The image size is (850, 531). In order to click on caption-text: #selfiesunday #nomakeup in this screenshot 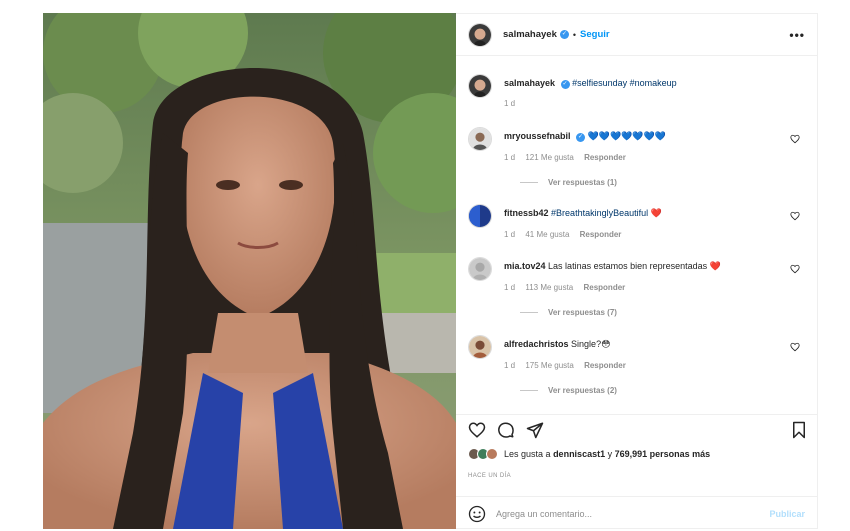, I will do `click(624, 83)`.